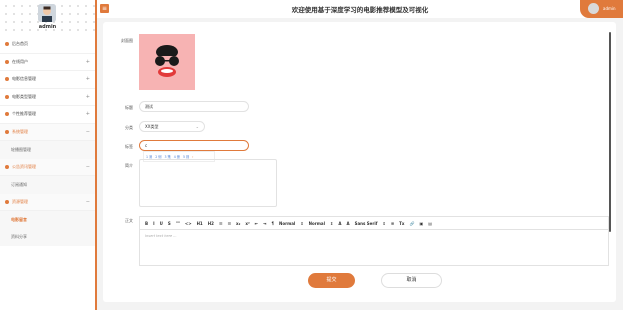 This screenshot has width=623, height=310. I want to click on cancel-button: 取消, so click(411, 280).